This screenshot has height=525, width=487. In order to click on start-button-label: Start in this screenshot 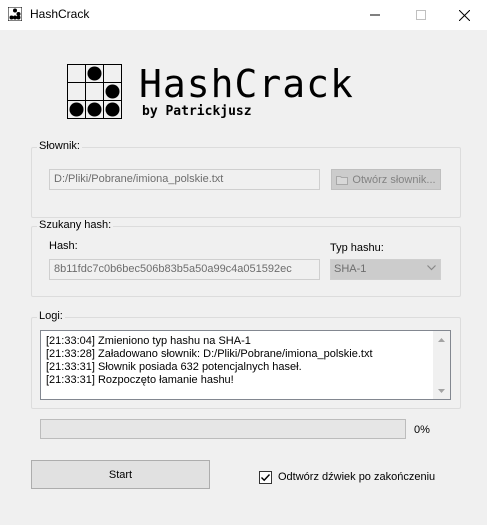, I will do `click(120, 474)`.